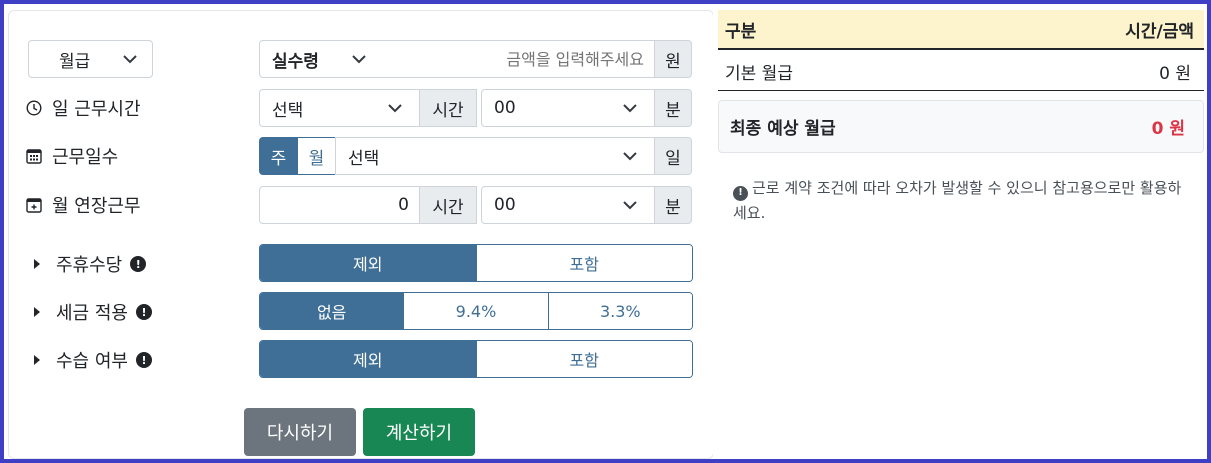  What do you see at coordinates (673, 108) in the screenshot?
I see `minutes-addon: 분` at bounding box center [673, 108].